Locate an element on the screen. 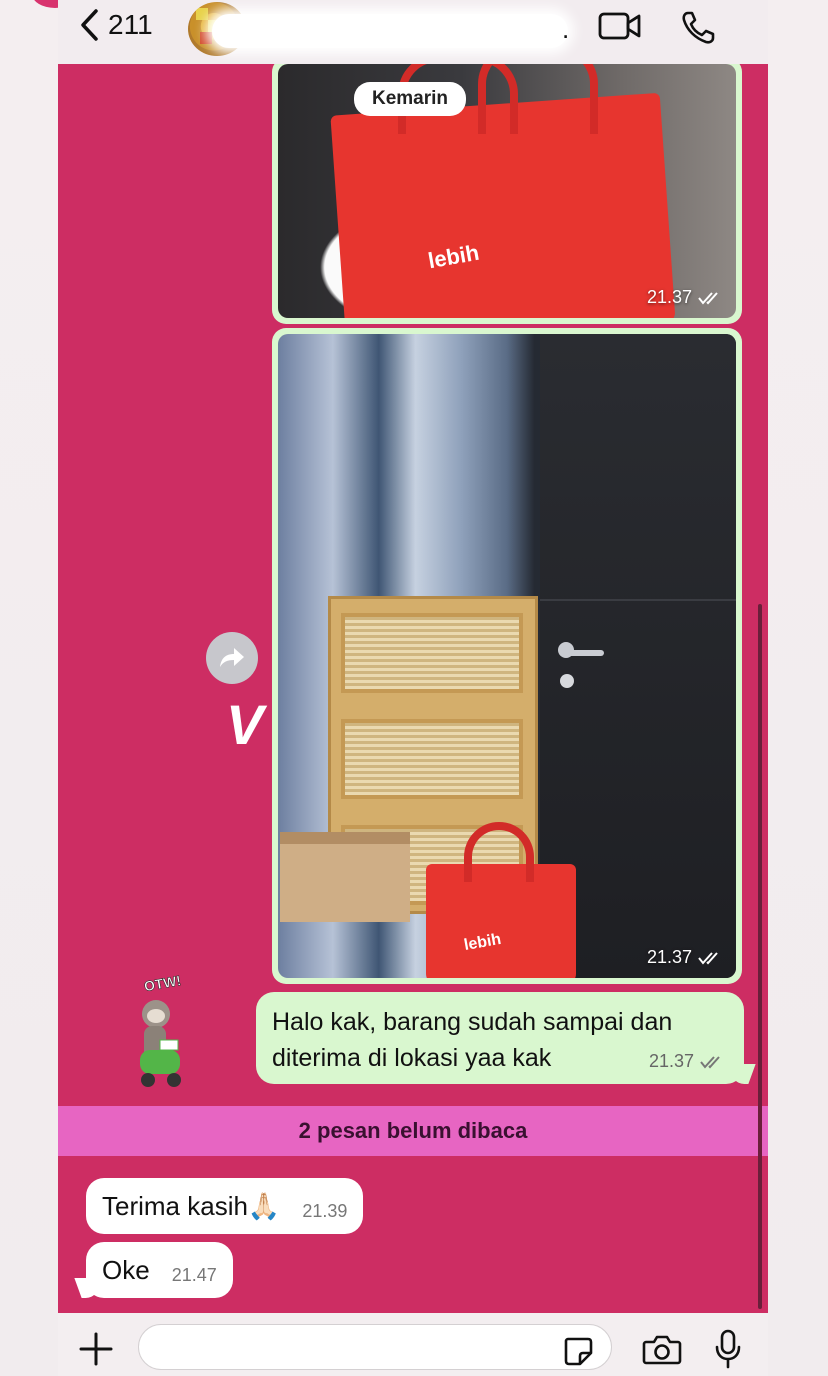  contact-name-suffix: . is located at coordinates (566, 29).